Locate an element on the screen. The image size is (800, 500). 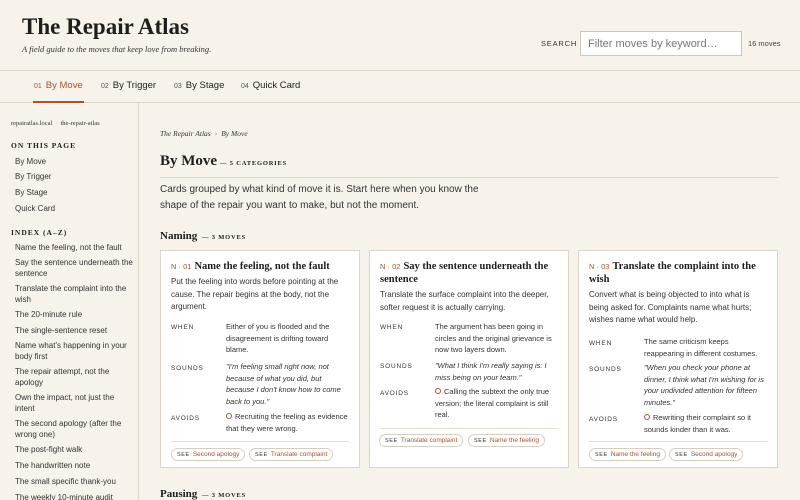
index-item: Name the feeling, not the fault is located at coordinates (75, 247).